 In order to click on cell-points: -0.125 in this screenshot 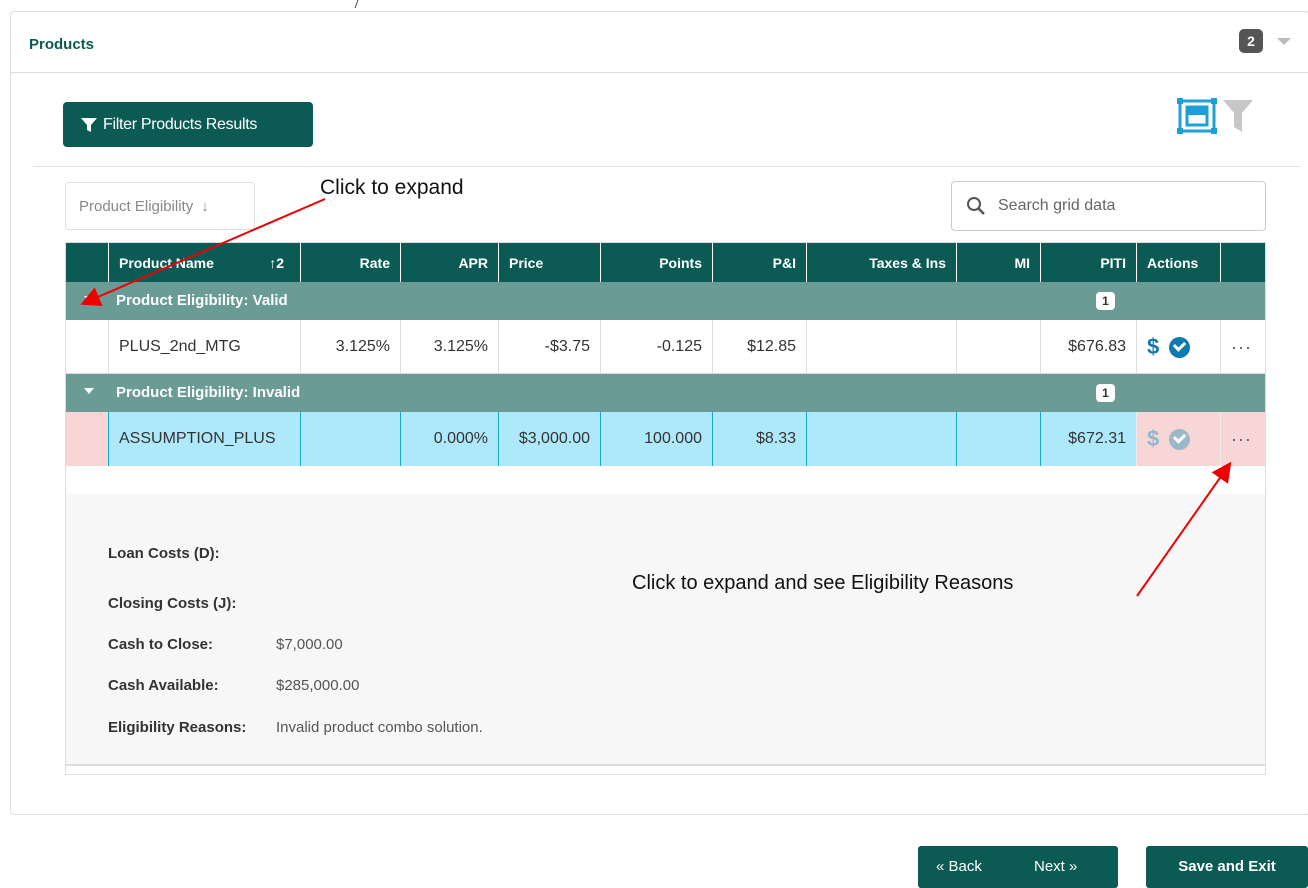, I will do `click(656, 347)`.